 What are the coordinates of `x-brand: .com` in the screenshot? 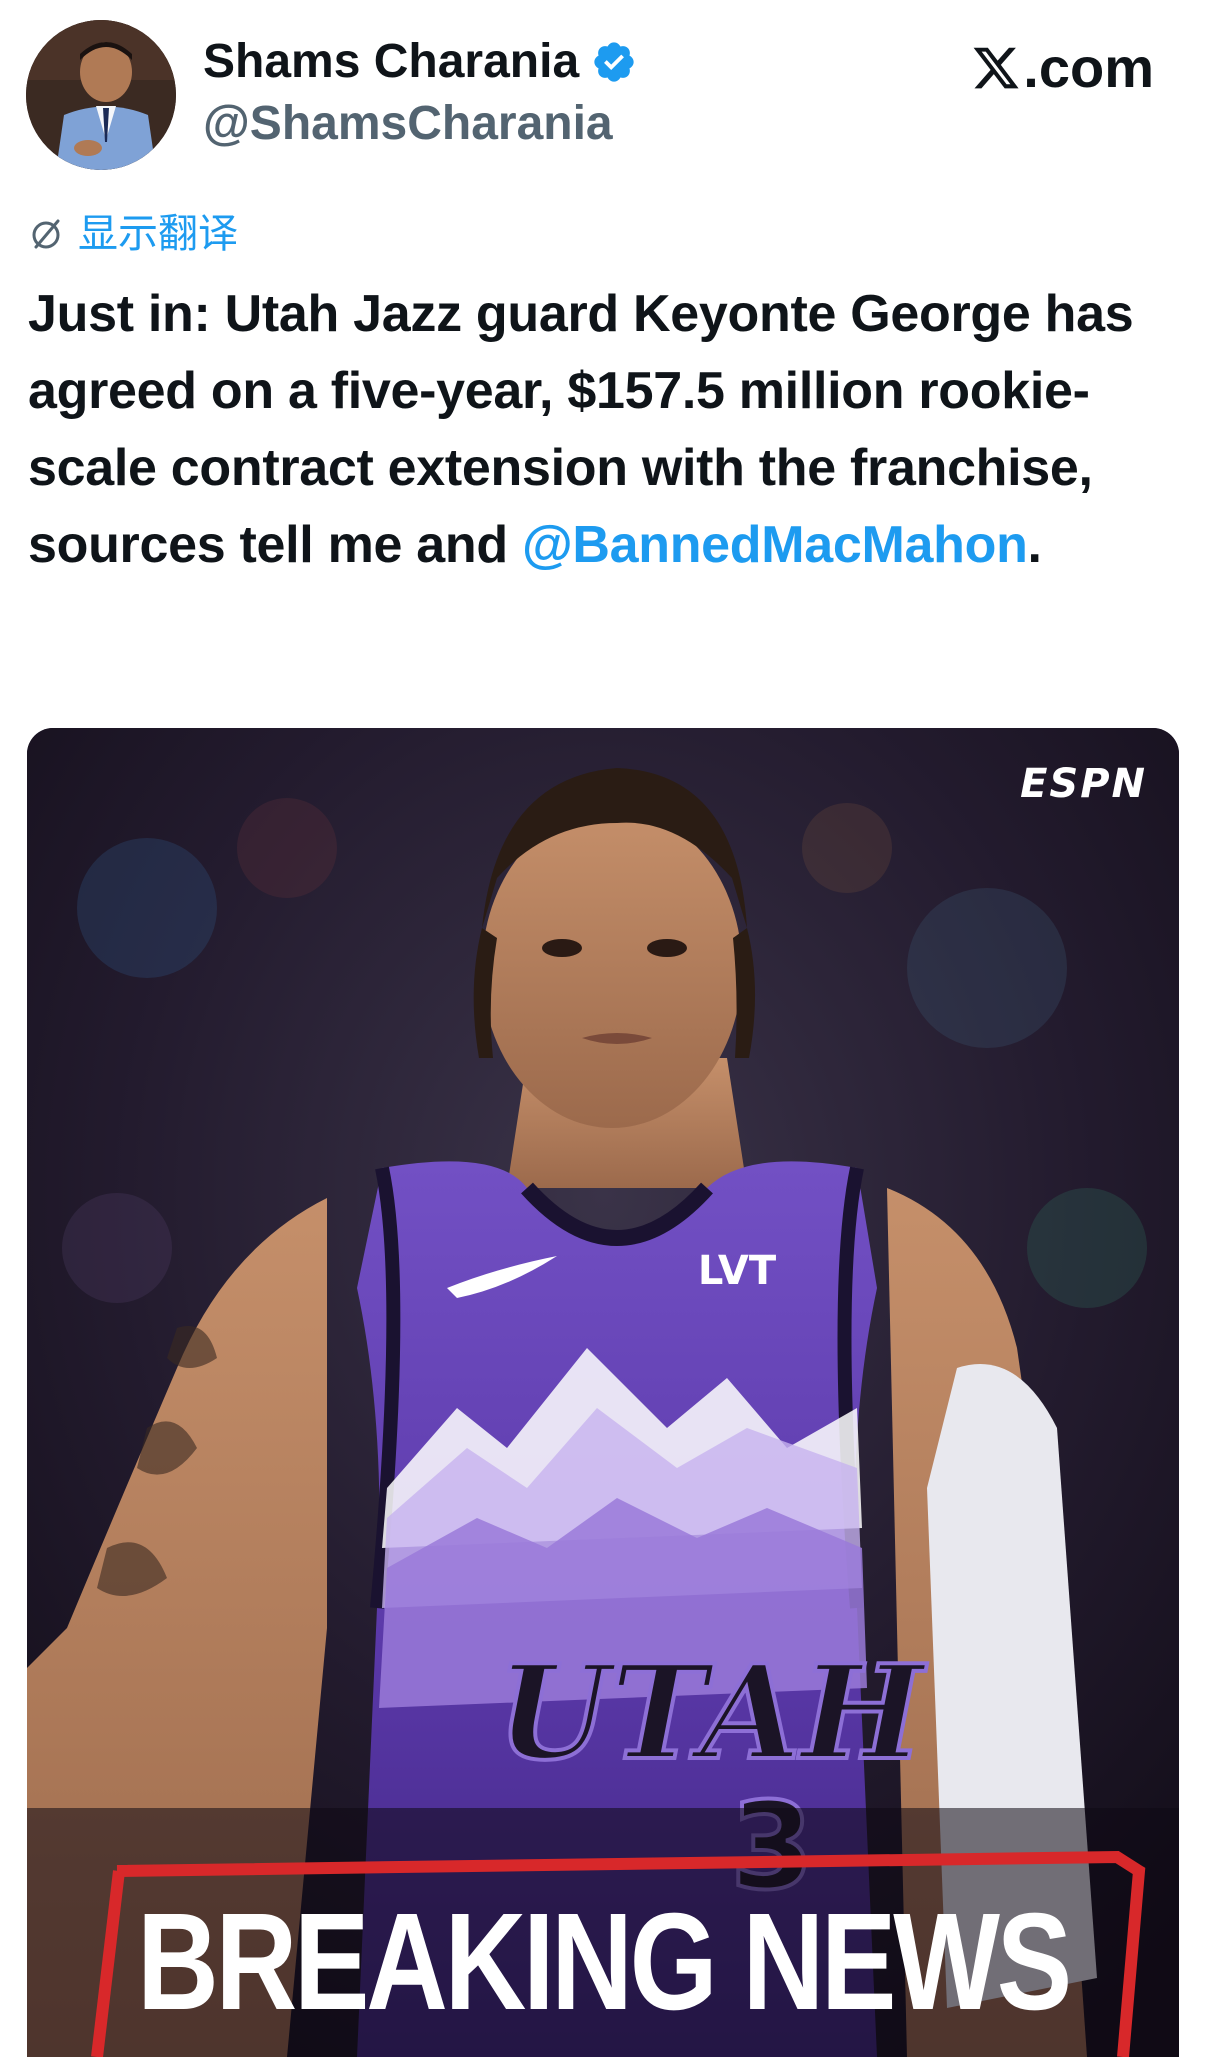 It's located at (1062, 68).